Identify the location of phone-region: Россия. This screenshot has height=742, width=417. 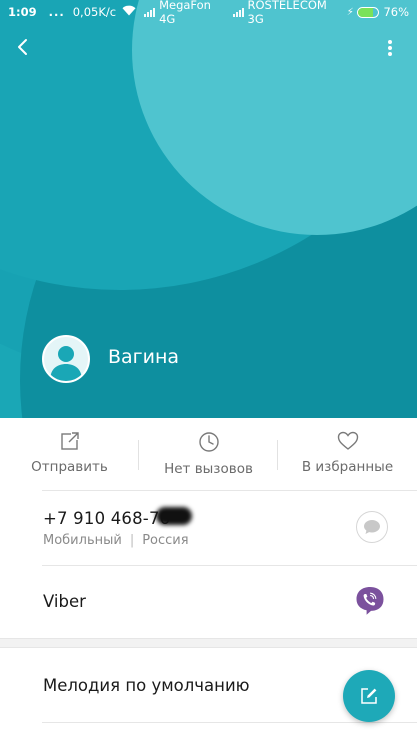
(165, 540).